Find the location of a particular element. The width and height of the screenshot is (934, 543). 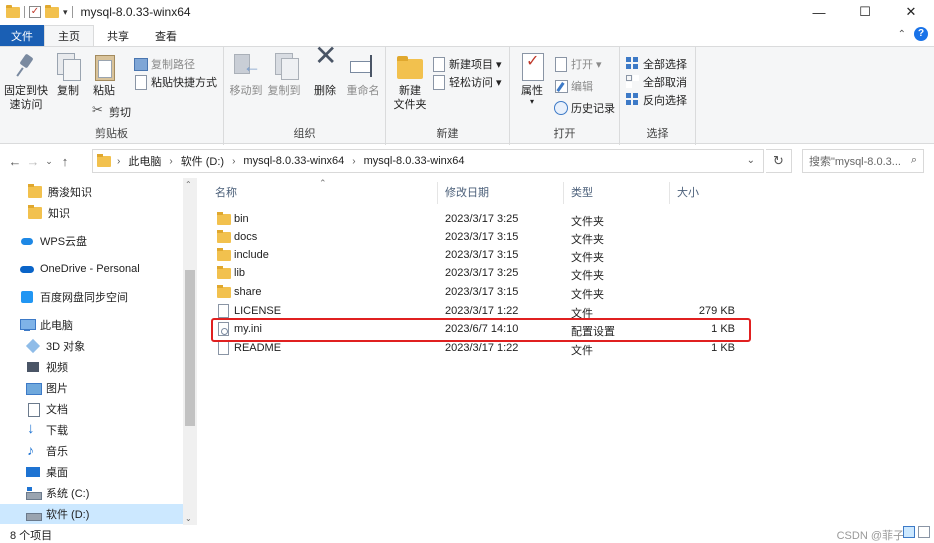

window-title: mysql-8.0.33-winx64 is located at coordinates (135, 12).